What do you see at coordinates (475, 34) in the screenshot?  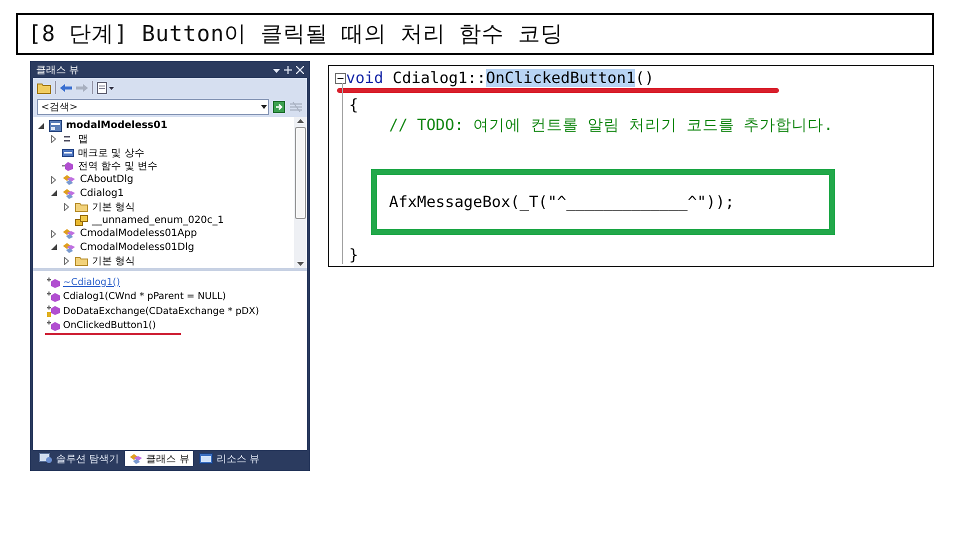 I see `slide-title: [8 단계] Button이 클릭될 때의 처리 함수 코딩` at bounding box center [475, 34].